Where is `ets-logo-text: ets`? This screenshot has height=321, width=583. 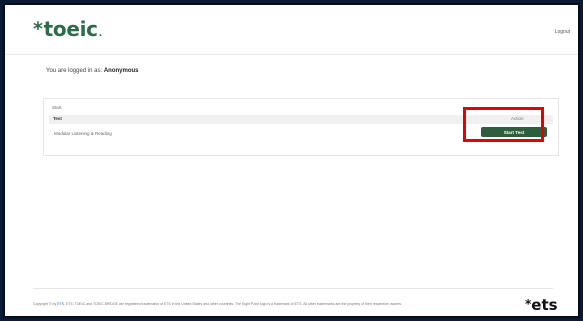
ets-logo-text: ets is located at coordinates (544, 305).